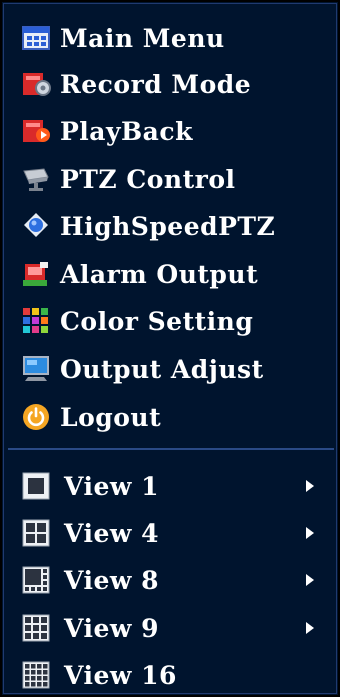 The height and width of the screenshot is (697, 340). I want to click on menu-item-label: View 16, so click(120, 675).